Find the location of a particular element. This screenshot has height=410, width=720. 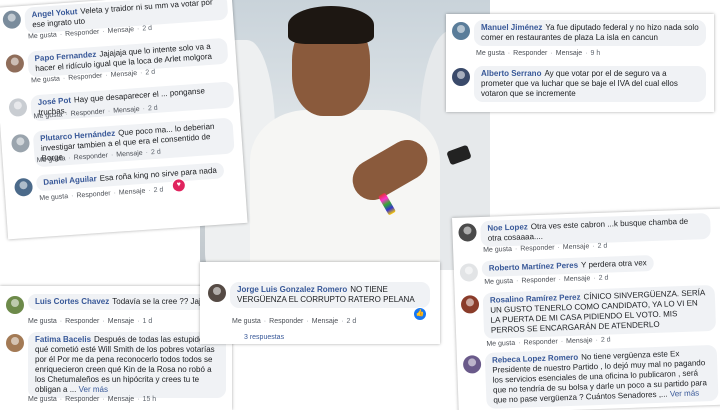

comment-author: Manuel Jiménez is located at coordinates (511, 27).